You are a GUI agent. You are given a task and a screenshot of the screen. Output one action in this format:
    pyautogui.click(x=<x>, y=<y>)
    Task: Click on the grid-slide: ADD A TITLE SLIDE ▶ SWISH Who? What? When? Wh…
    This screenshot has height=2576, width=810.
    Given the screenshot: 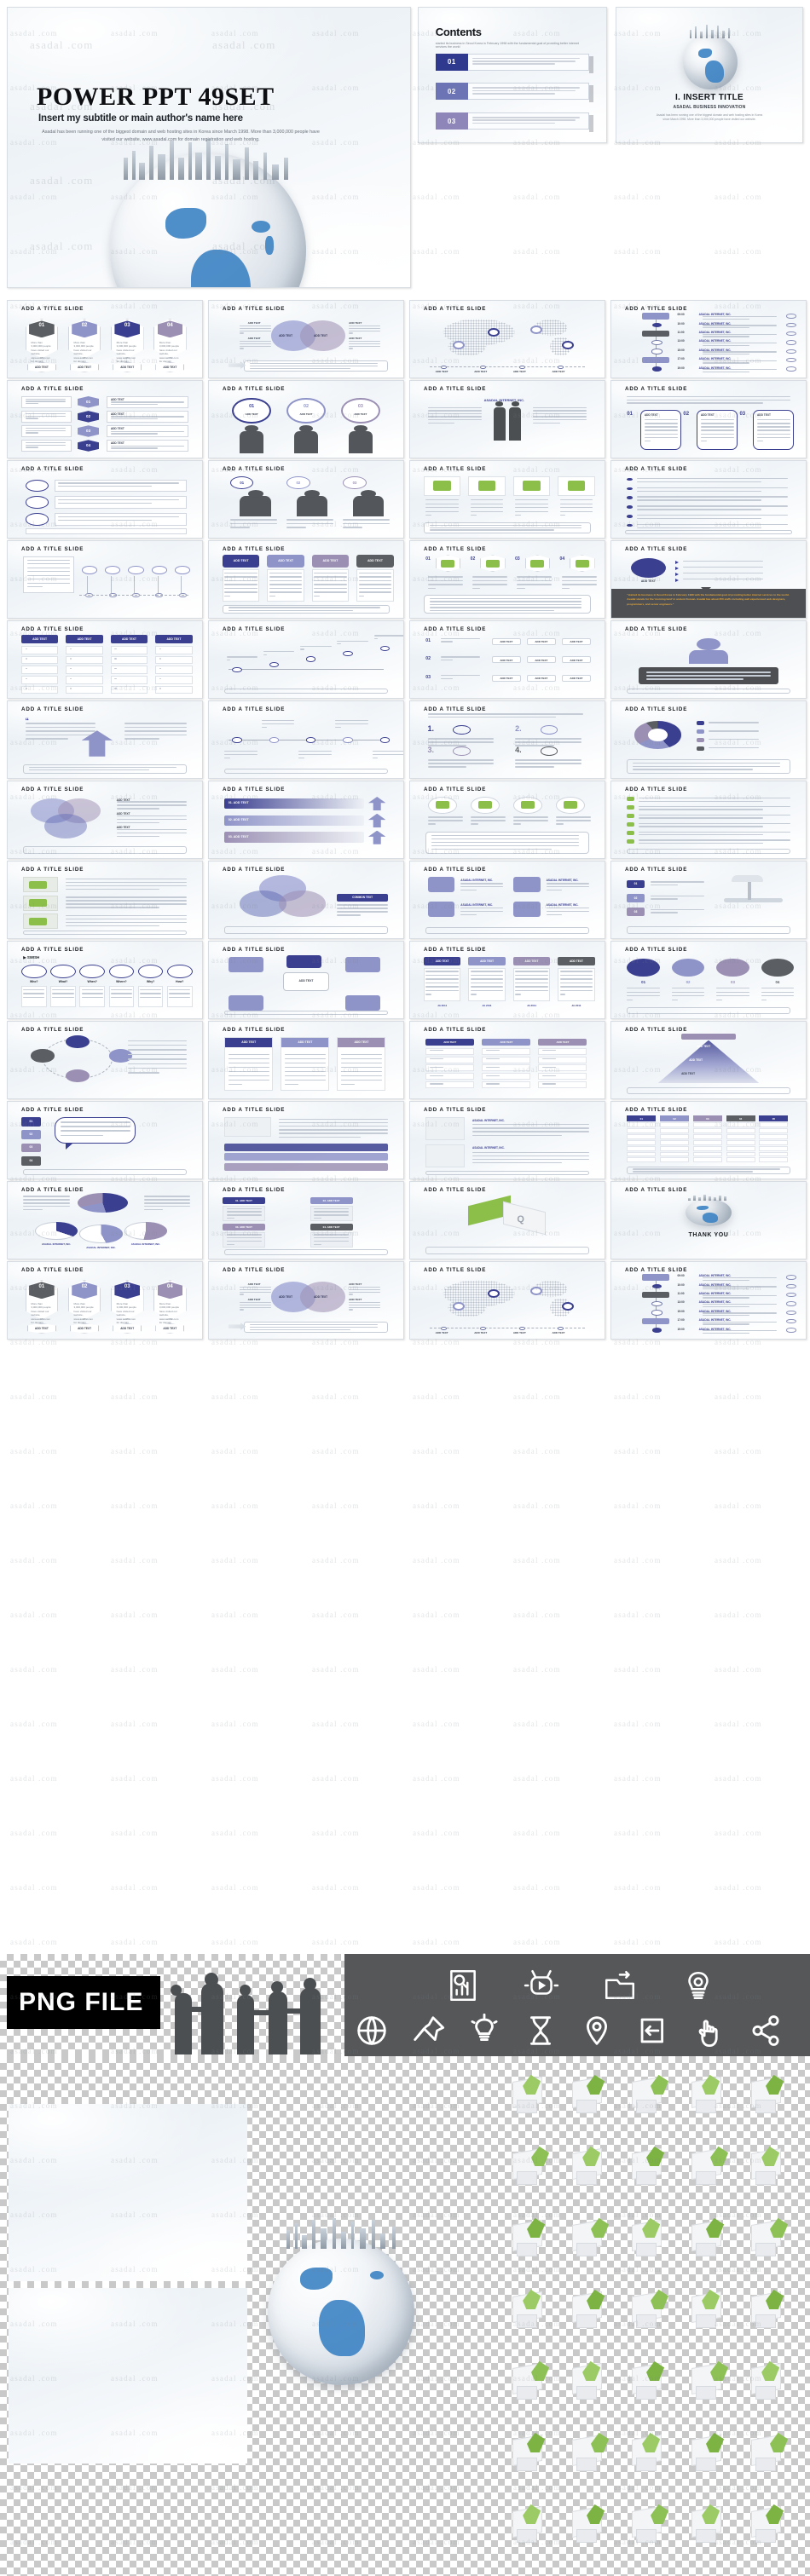 What is the action you would take?
    pyautogui.click(x=105, y=980)
    